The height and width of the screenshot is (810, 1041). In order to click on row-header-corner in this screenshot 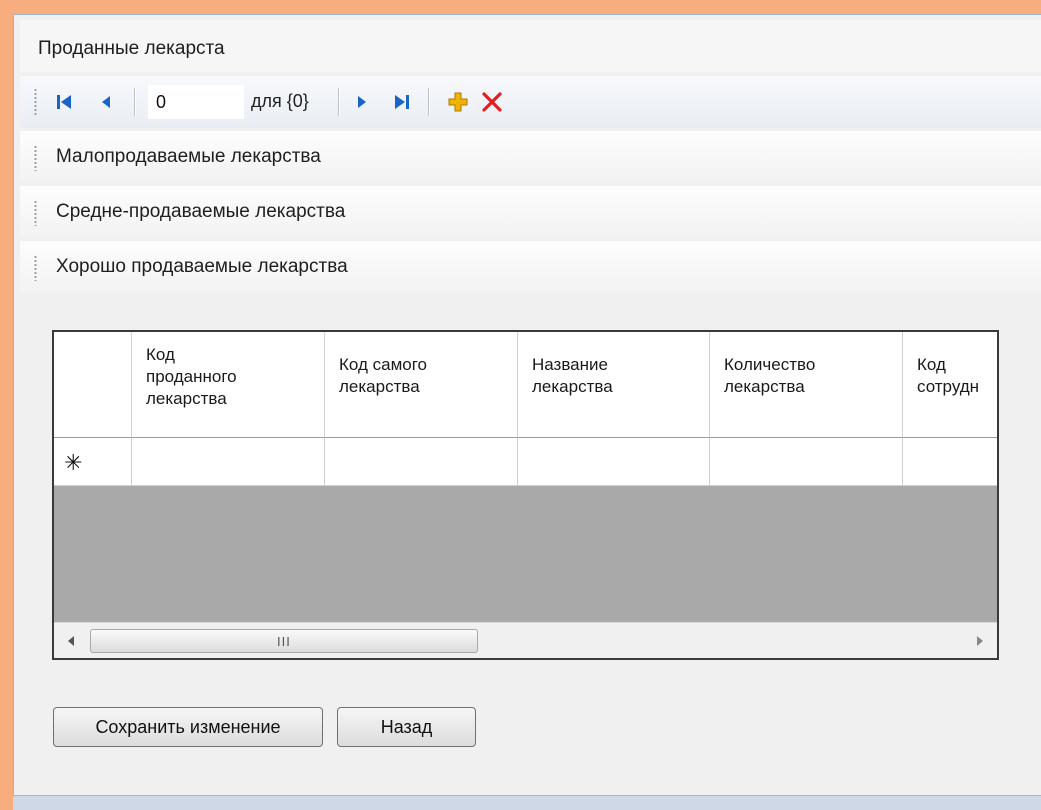, I will do `click(93, 385)`.